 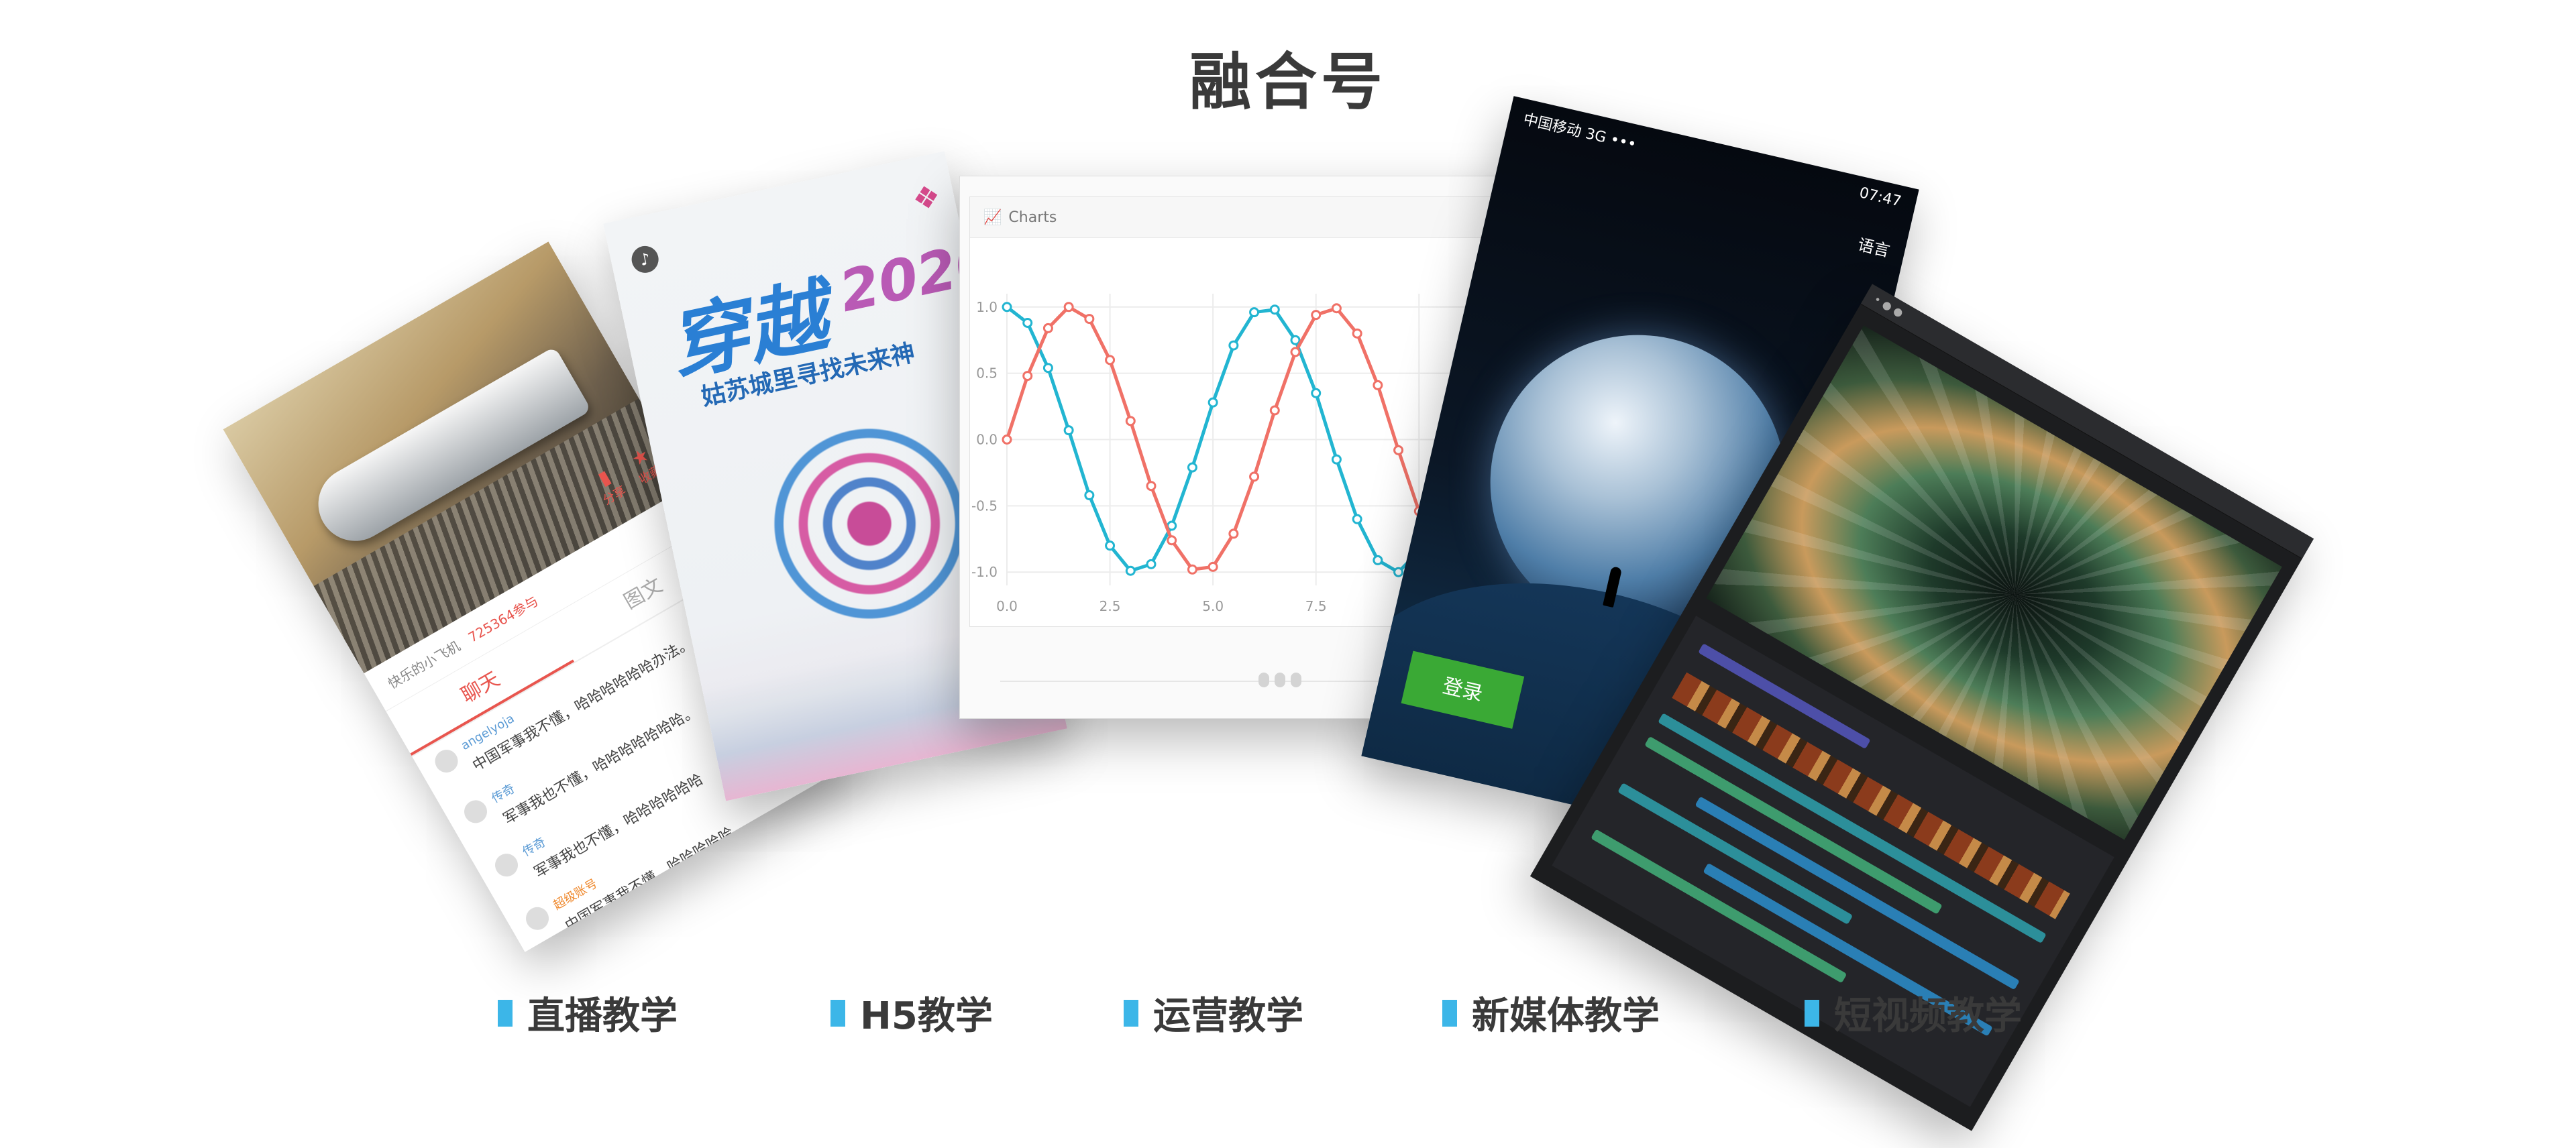 I want to click on category-h5-teaching: H5教学, so click(x=911, y=1013).